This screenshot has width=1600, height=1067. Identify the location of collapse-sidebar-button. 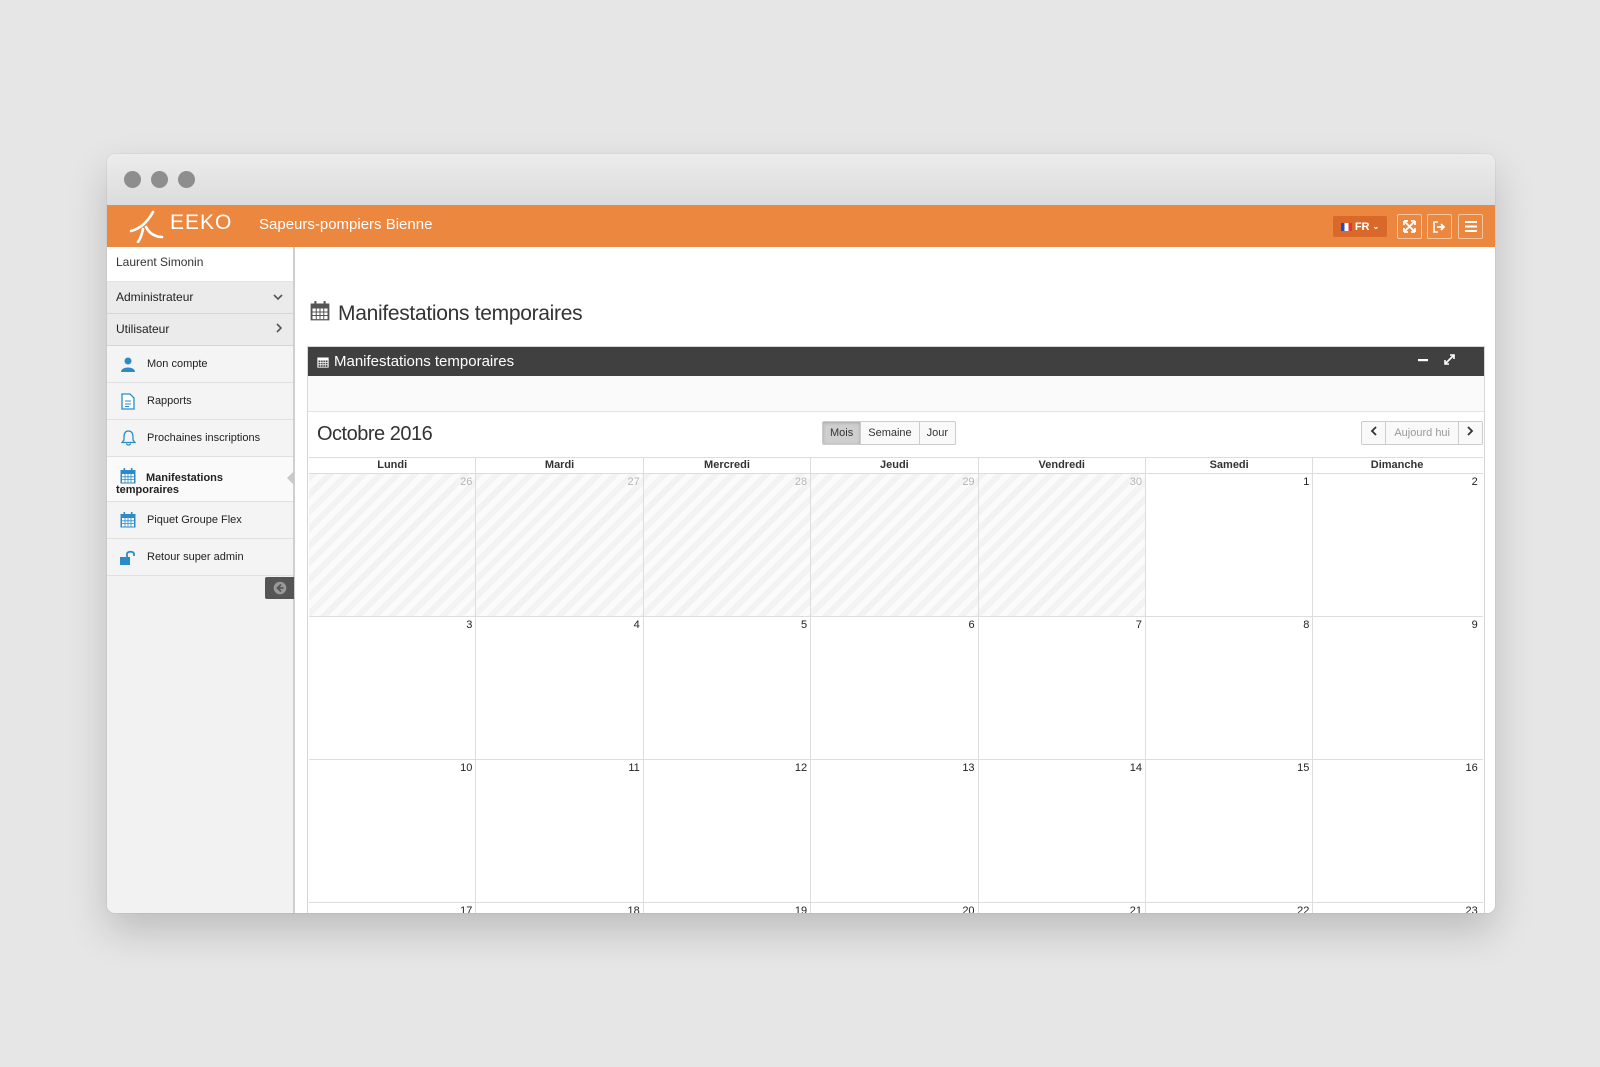
(279, 588).